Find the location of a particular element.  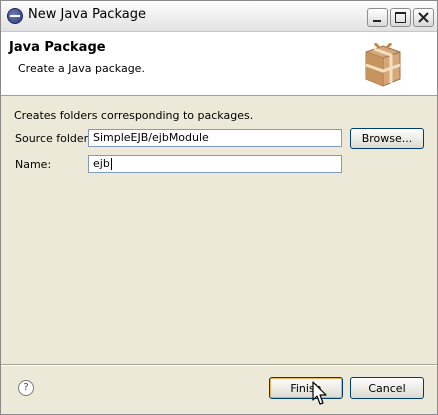

help-icon: ? is located at coordinates (26, 388).